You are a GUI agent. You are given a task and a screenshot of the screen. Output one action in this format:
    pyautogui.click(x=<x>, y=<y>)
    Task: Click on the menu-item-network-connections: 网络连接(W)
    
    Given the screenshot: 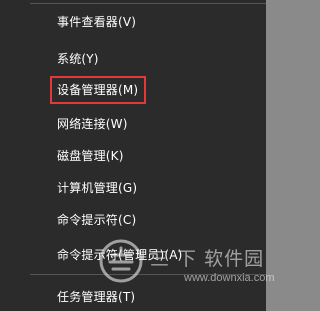 What is the action you would take?
    pyautogui.click(x=133, y=124)
    